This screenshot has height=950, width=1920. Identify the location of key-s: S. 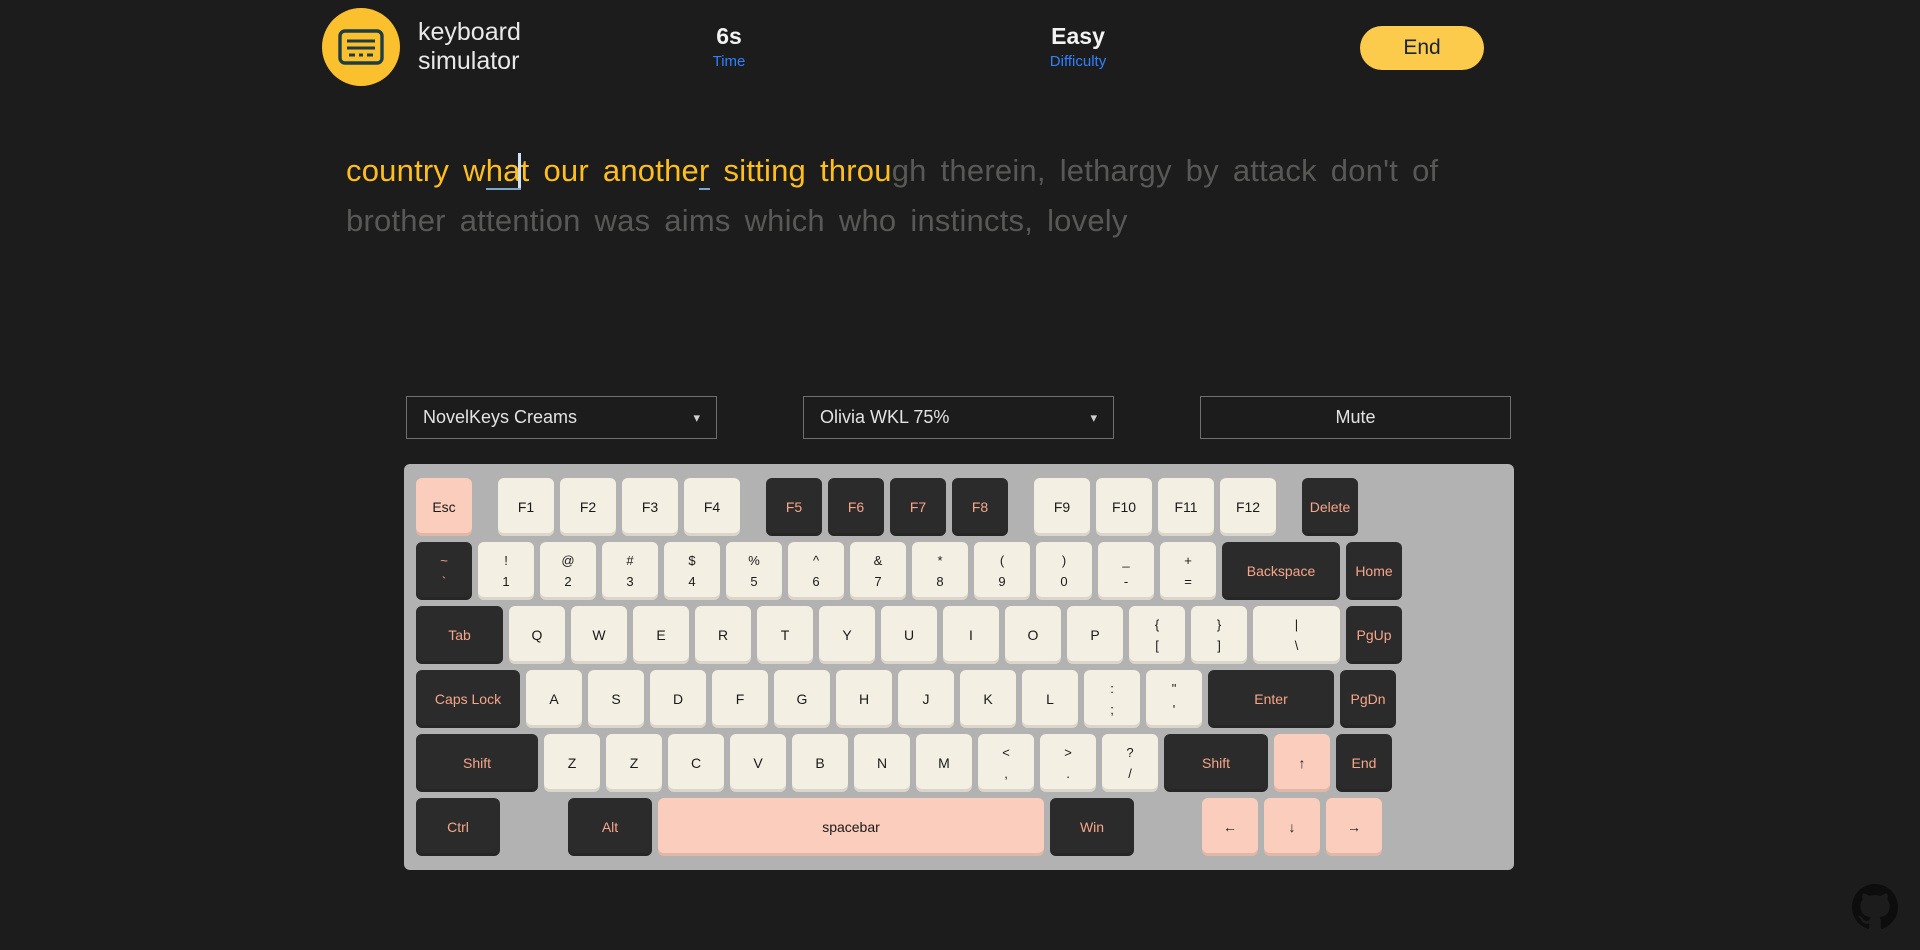
(616, 699).